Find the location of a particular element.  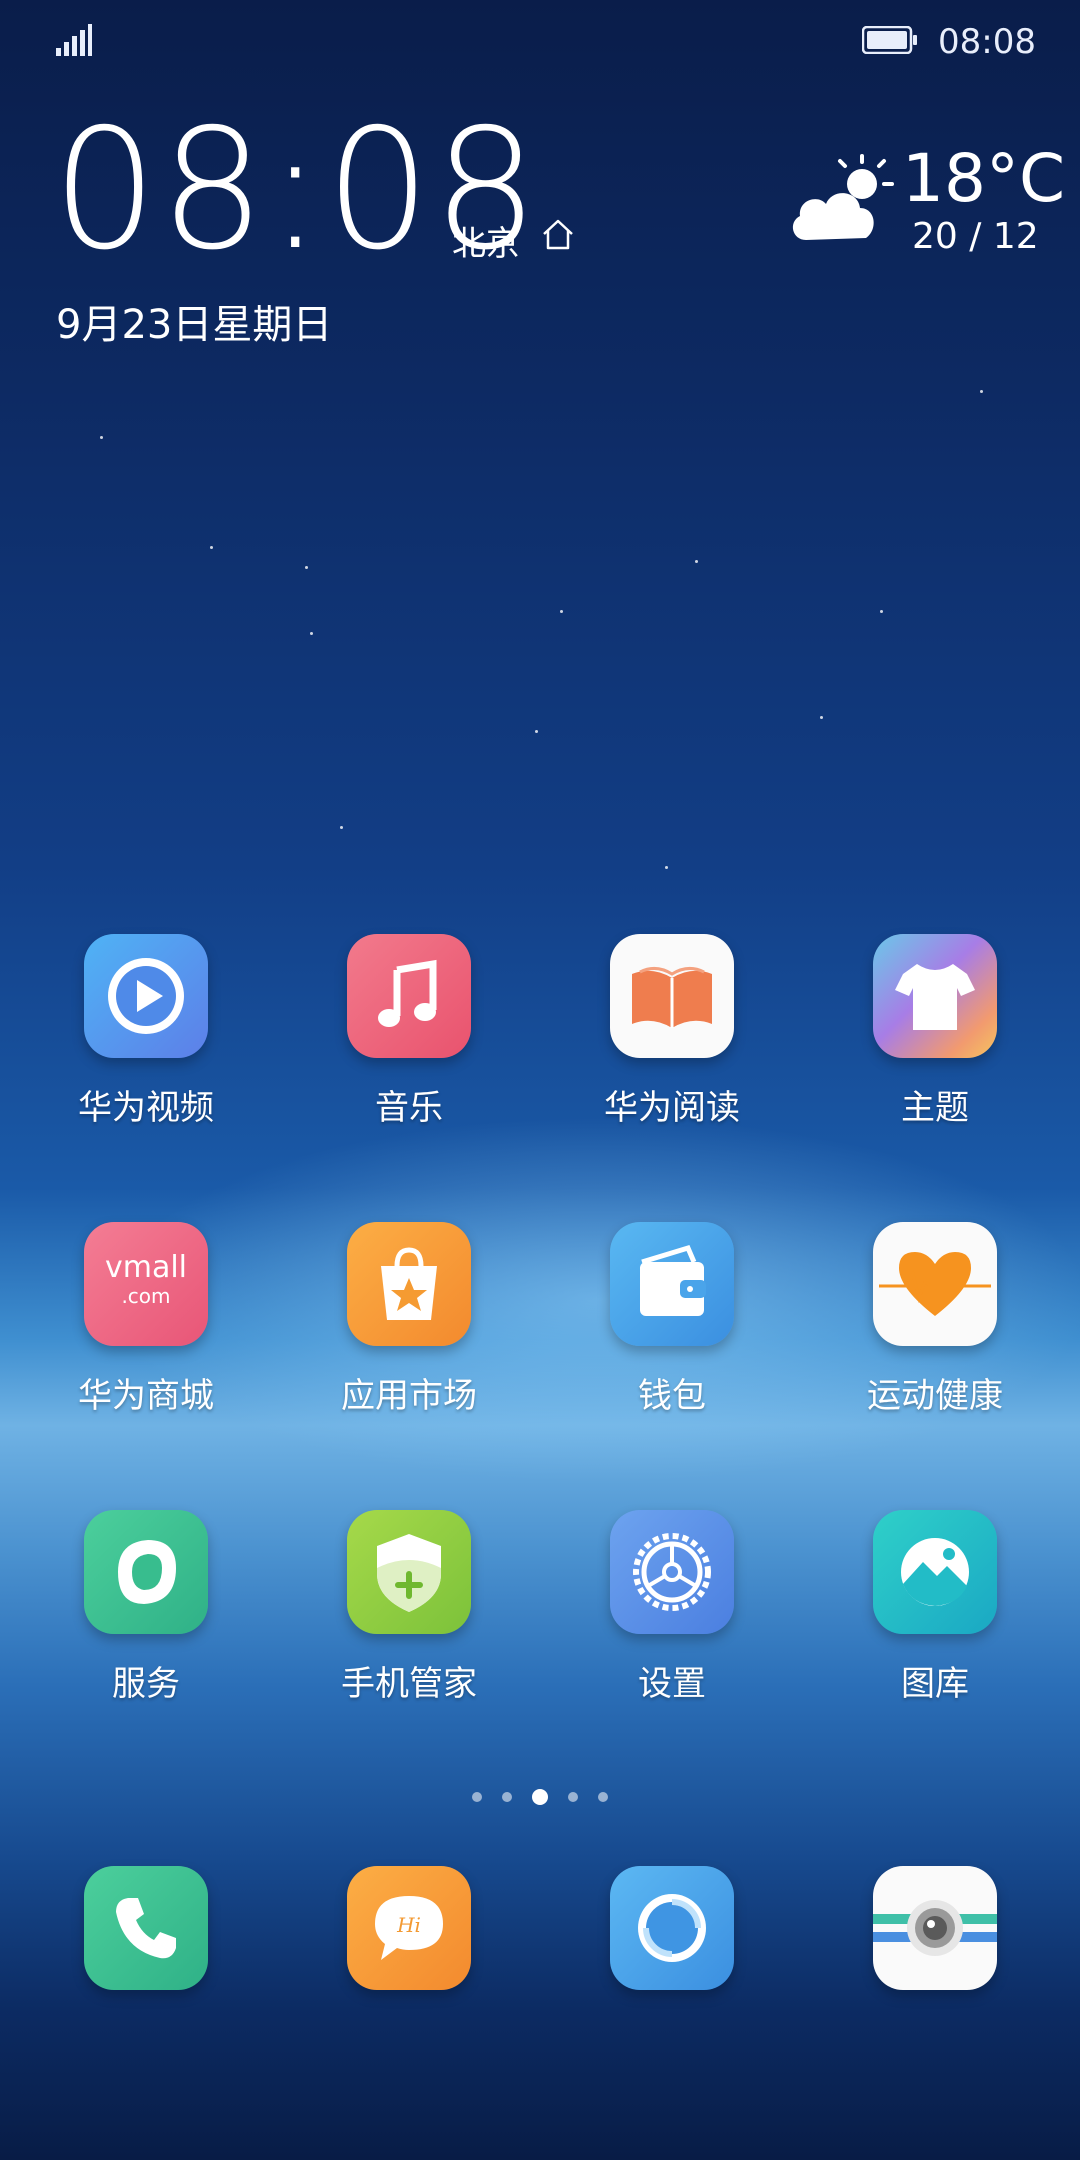

battery-icon is located at coordinates (889, 40).